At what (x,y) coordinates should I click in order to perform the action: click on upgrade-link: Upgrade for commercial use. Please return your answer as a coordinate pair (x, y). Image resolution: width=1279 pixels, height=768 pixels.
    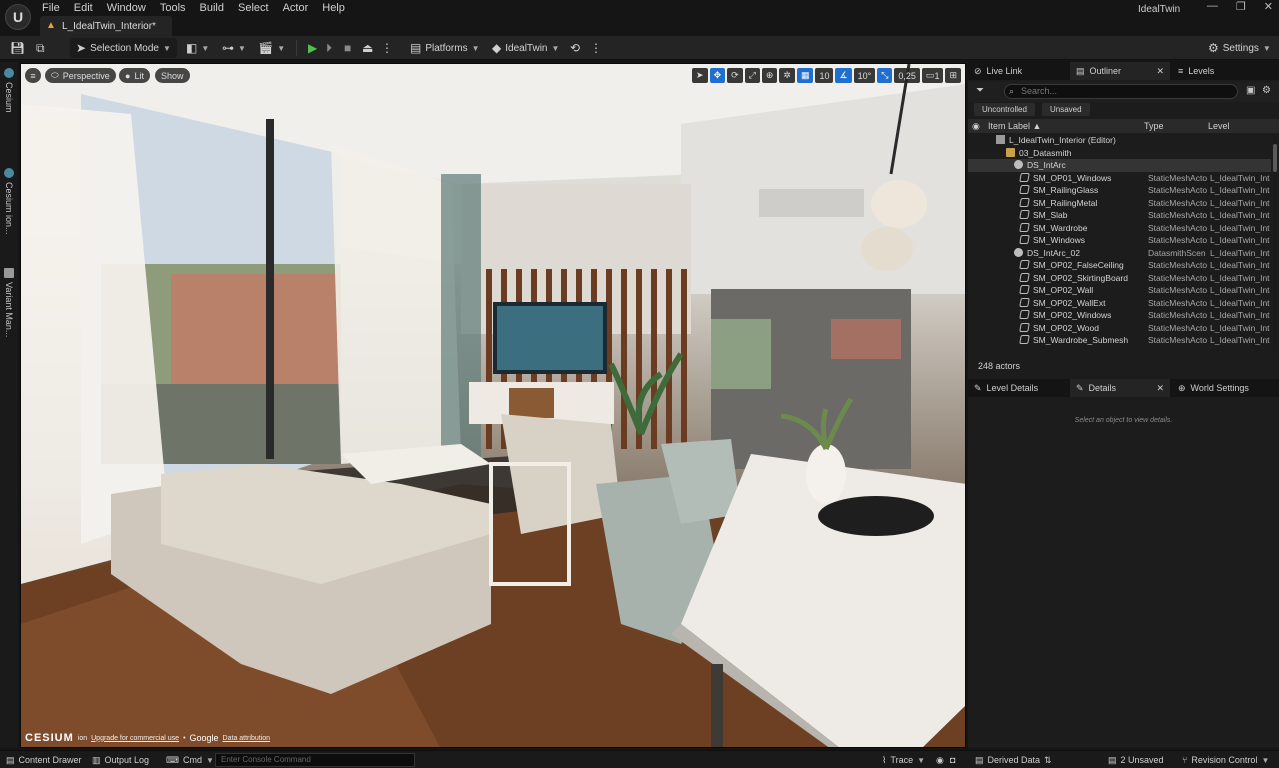
    Looking at the image, I should click on (135, 738).